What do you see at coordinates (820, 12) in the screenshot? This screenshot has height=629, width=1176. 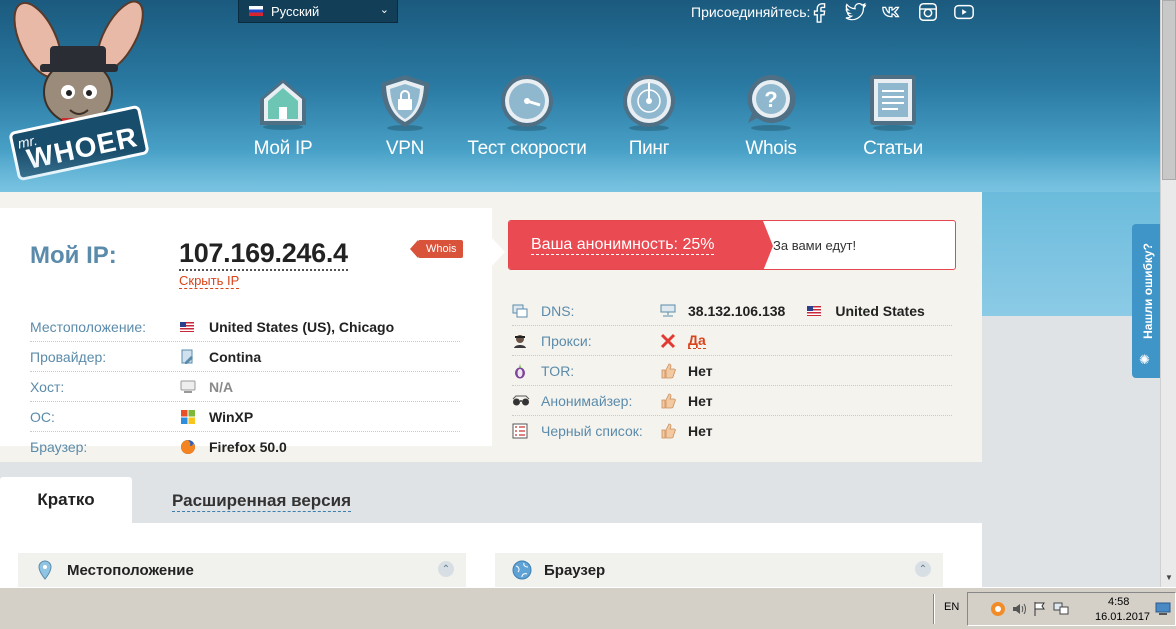 I see `facebook-icon` at bounding box center [820, 12].